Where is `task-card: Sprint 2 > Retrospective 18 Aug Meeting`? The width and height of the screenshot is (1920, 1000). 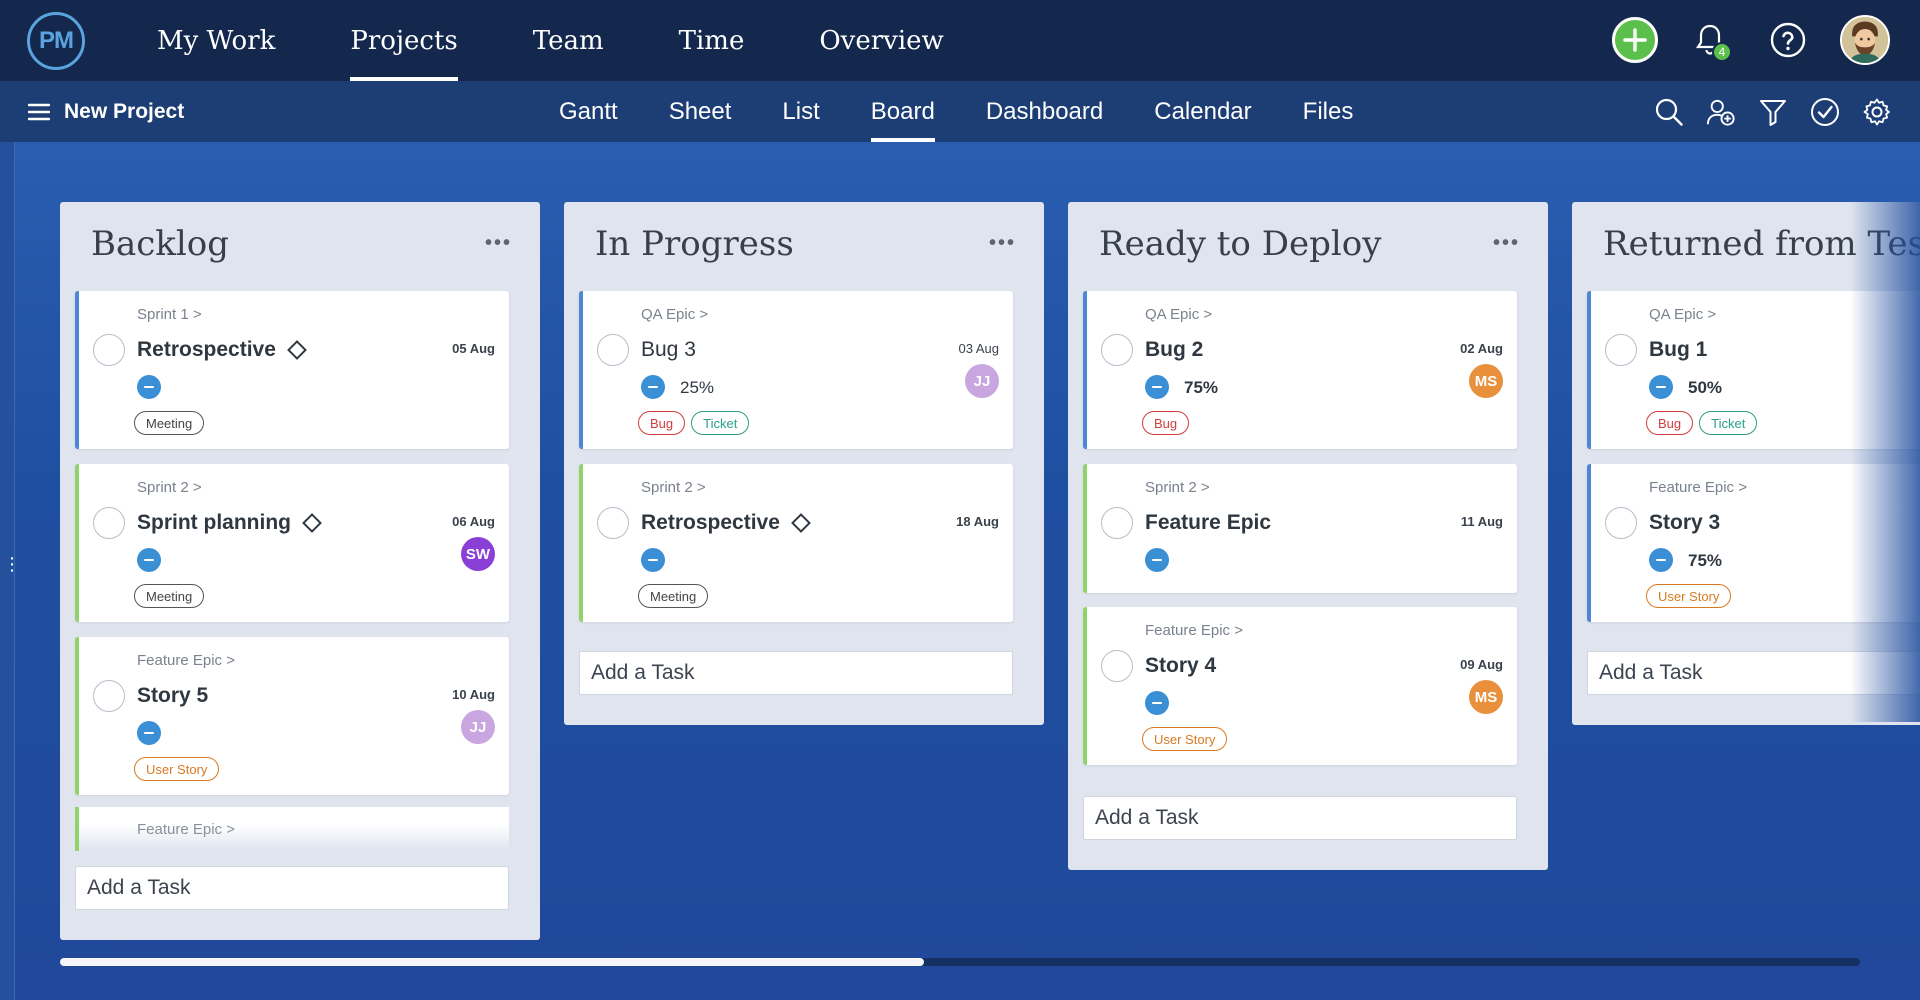 task-card: Sprint 2 > Retrospective 18 Aug Meeting is located at coordinates (796, 543).